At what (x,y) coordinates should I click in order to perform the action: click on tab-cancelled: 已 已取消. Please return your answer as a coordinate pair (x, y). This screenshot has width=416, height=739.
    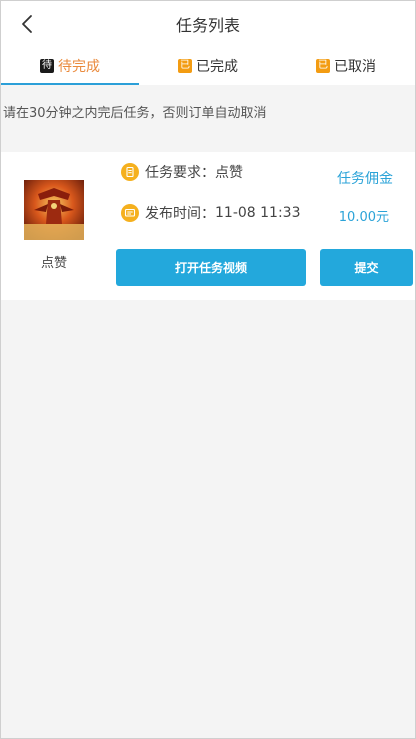
    Looking at the image, I should click on (346, 66).